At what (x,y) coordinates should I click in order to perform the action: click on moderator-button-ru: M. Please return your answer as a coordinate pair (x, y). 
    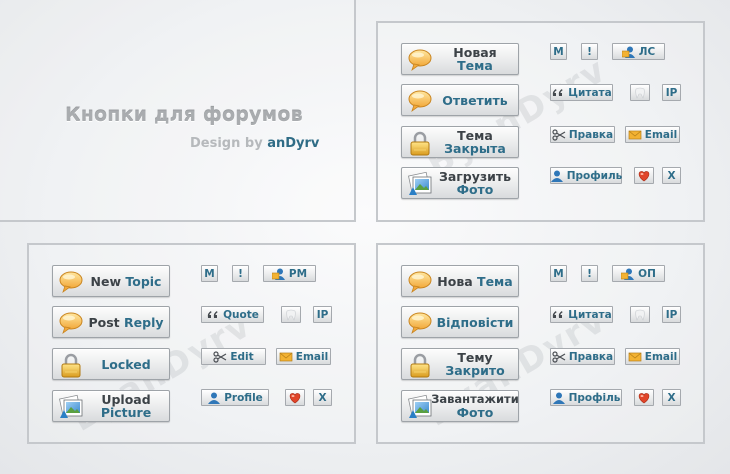
    Looking at the image, I should click on (558, 51).